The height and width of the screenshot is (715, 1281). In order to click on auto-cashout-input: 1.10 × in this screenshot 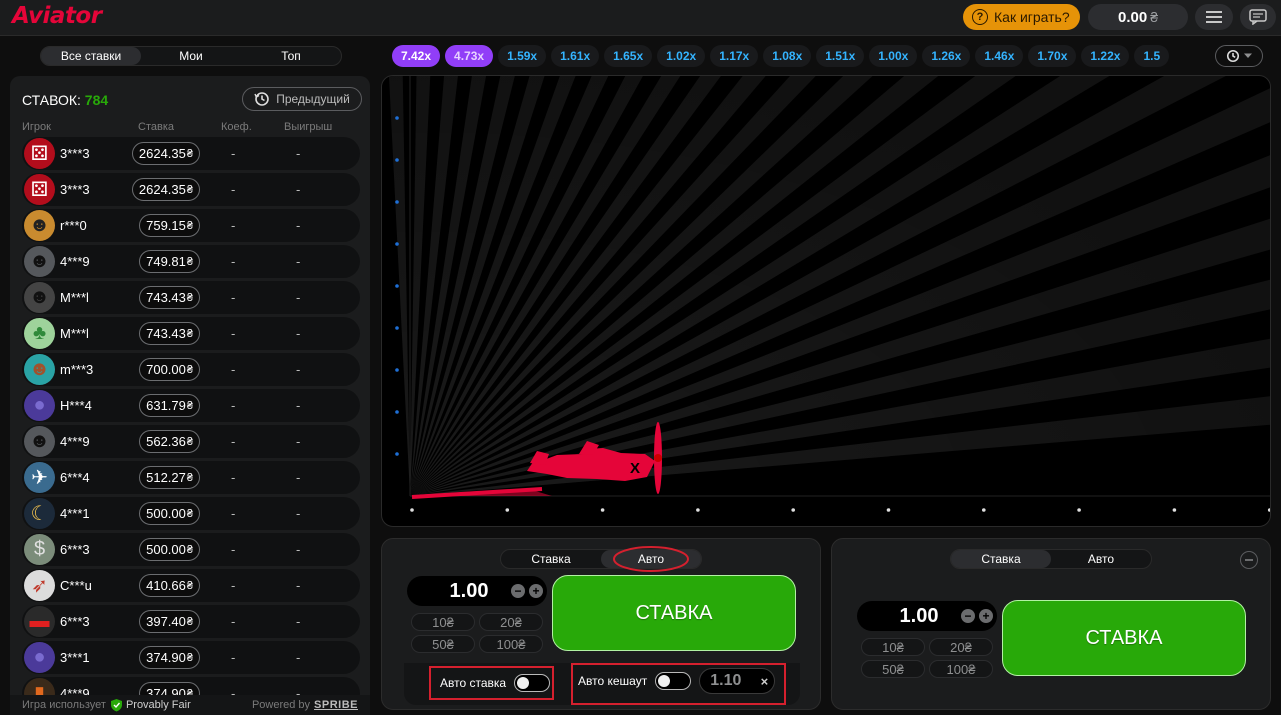, I will do `click(737, 681)`.